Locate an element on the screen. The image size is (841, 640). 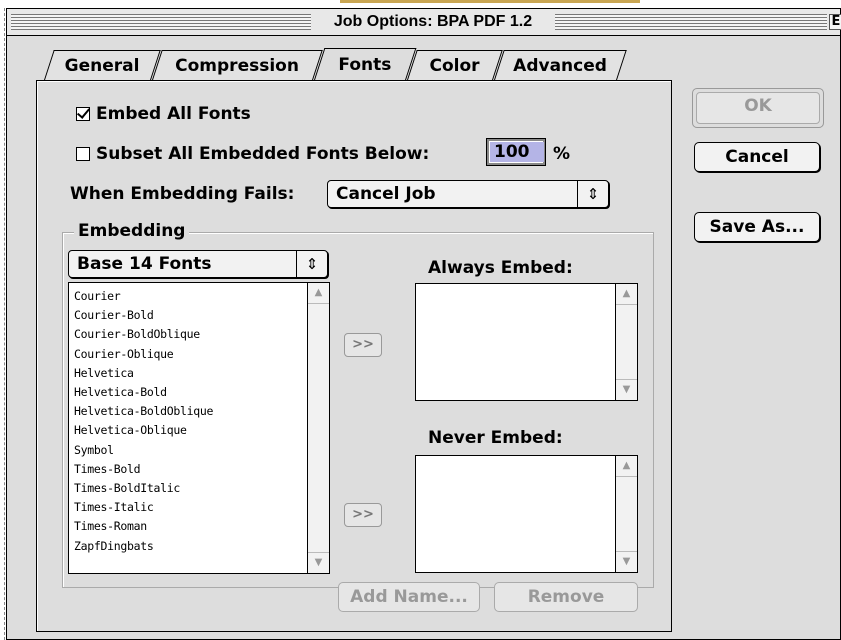
available-fonts-scrollbar: ▲ ▼ is located at coordinates (318, 428).